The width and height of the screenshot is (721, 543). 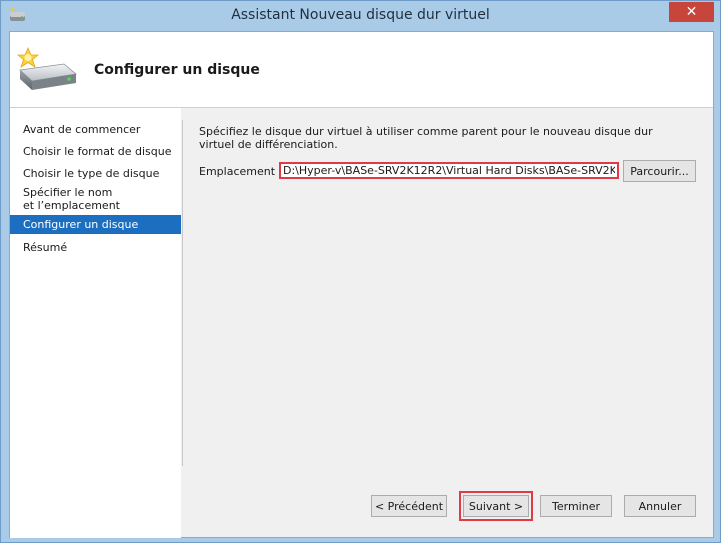 What do you see at coordinates (95, 199) in the screenshot?
I see `nav-item-specifier-nom: Spécifier le nom et l’emplacement` at bounding box center [95, 199].